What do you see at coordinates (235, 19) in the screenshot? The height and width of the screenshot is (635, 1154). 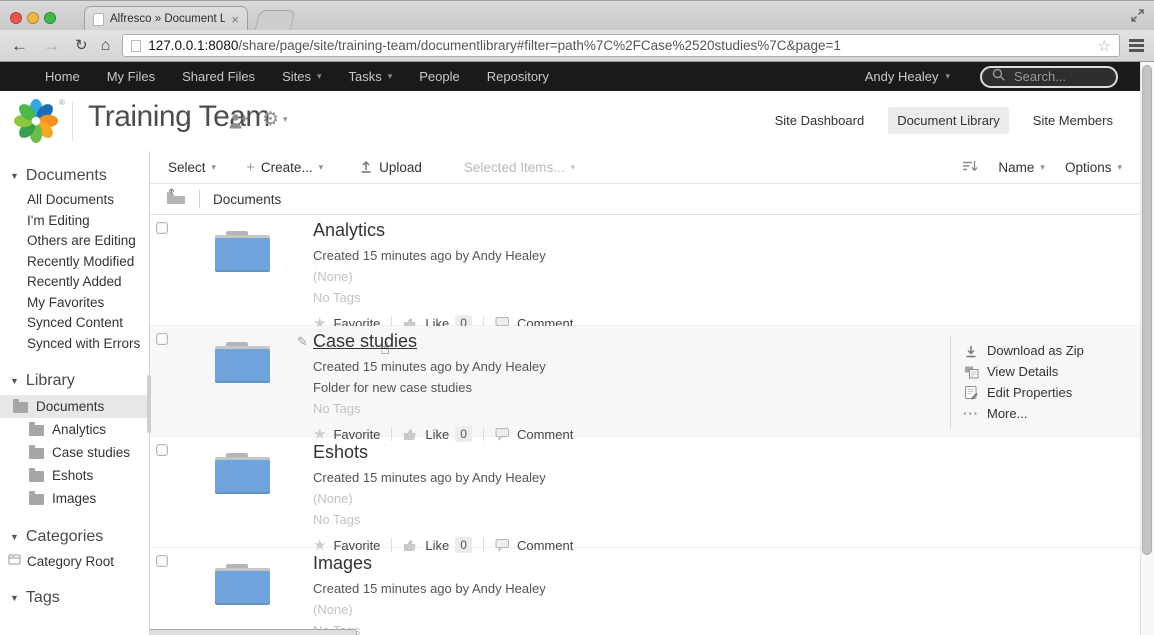 I see `tab-close-icon: ×` at bounding box center [235, 19].